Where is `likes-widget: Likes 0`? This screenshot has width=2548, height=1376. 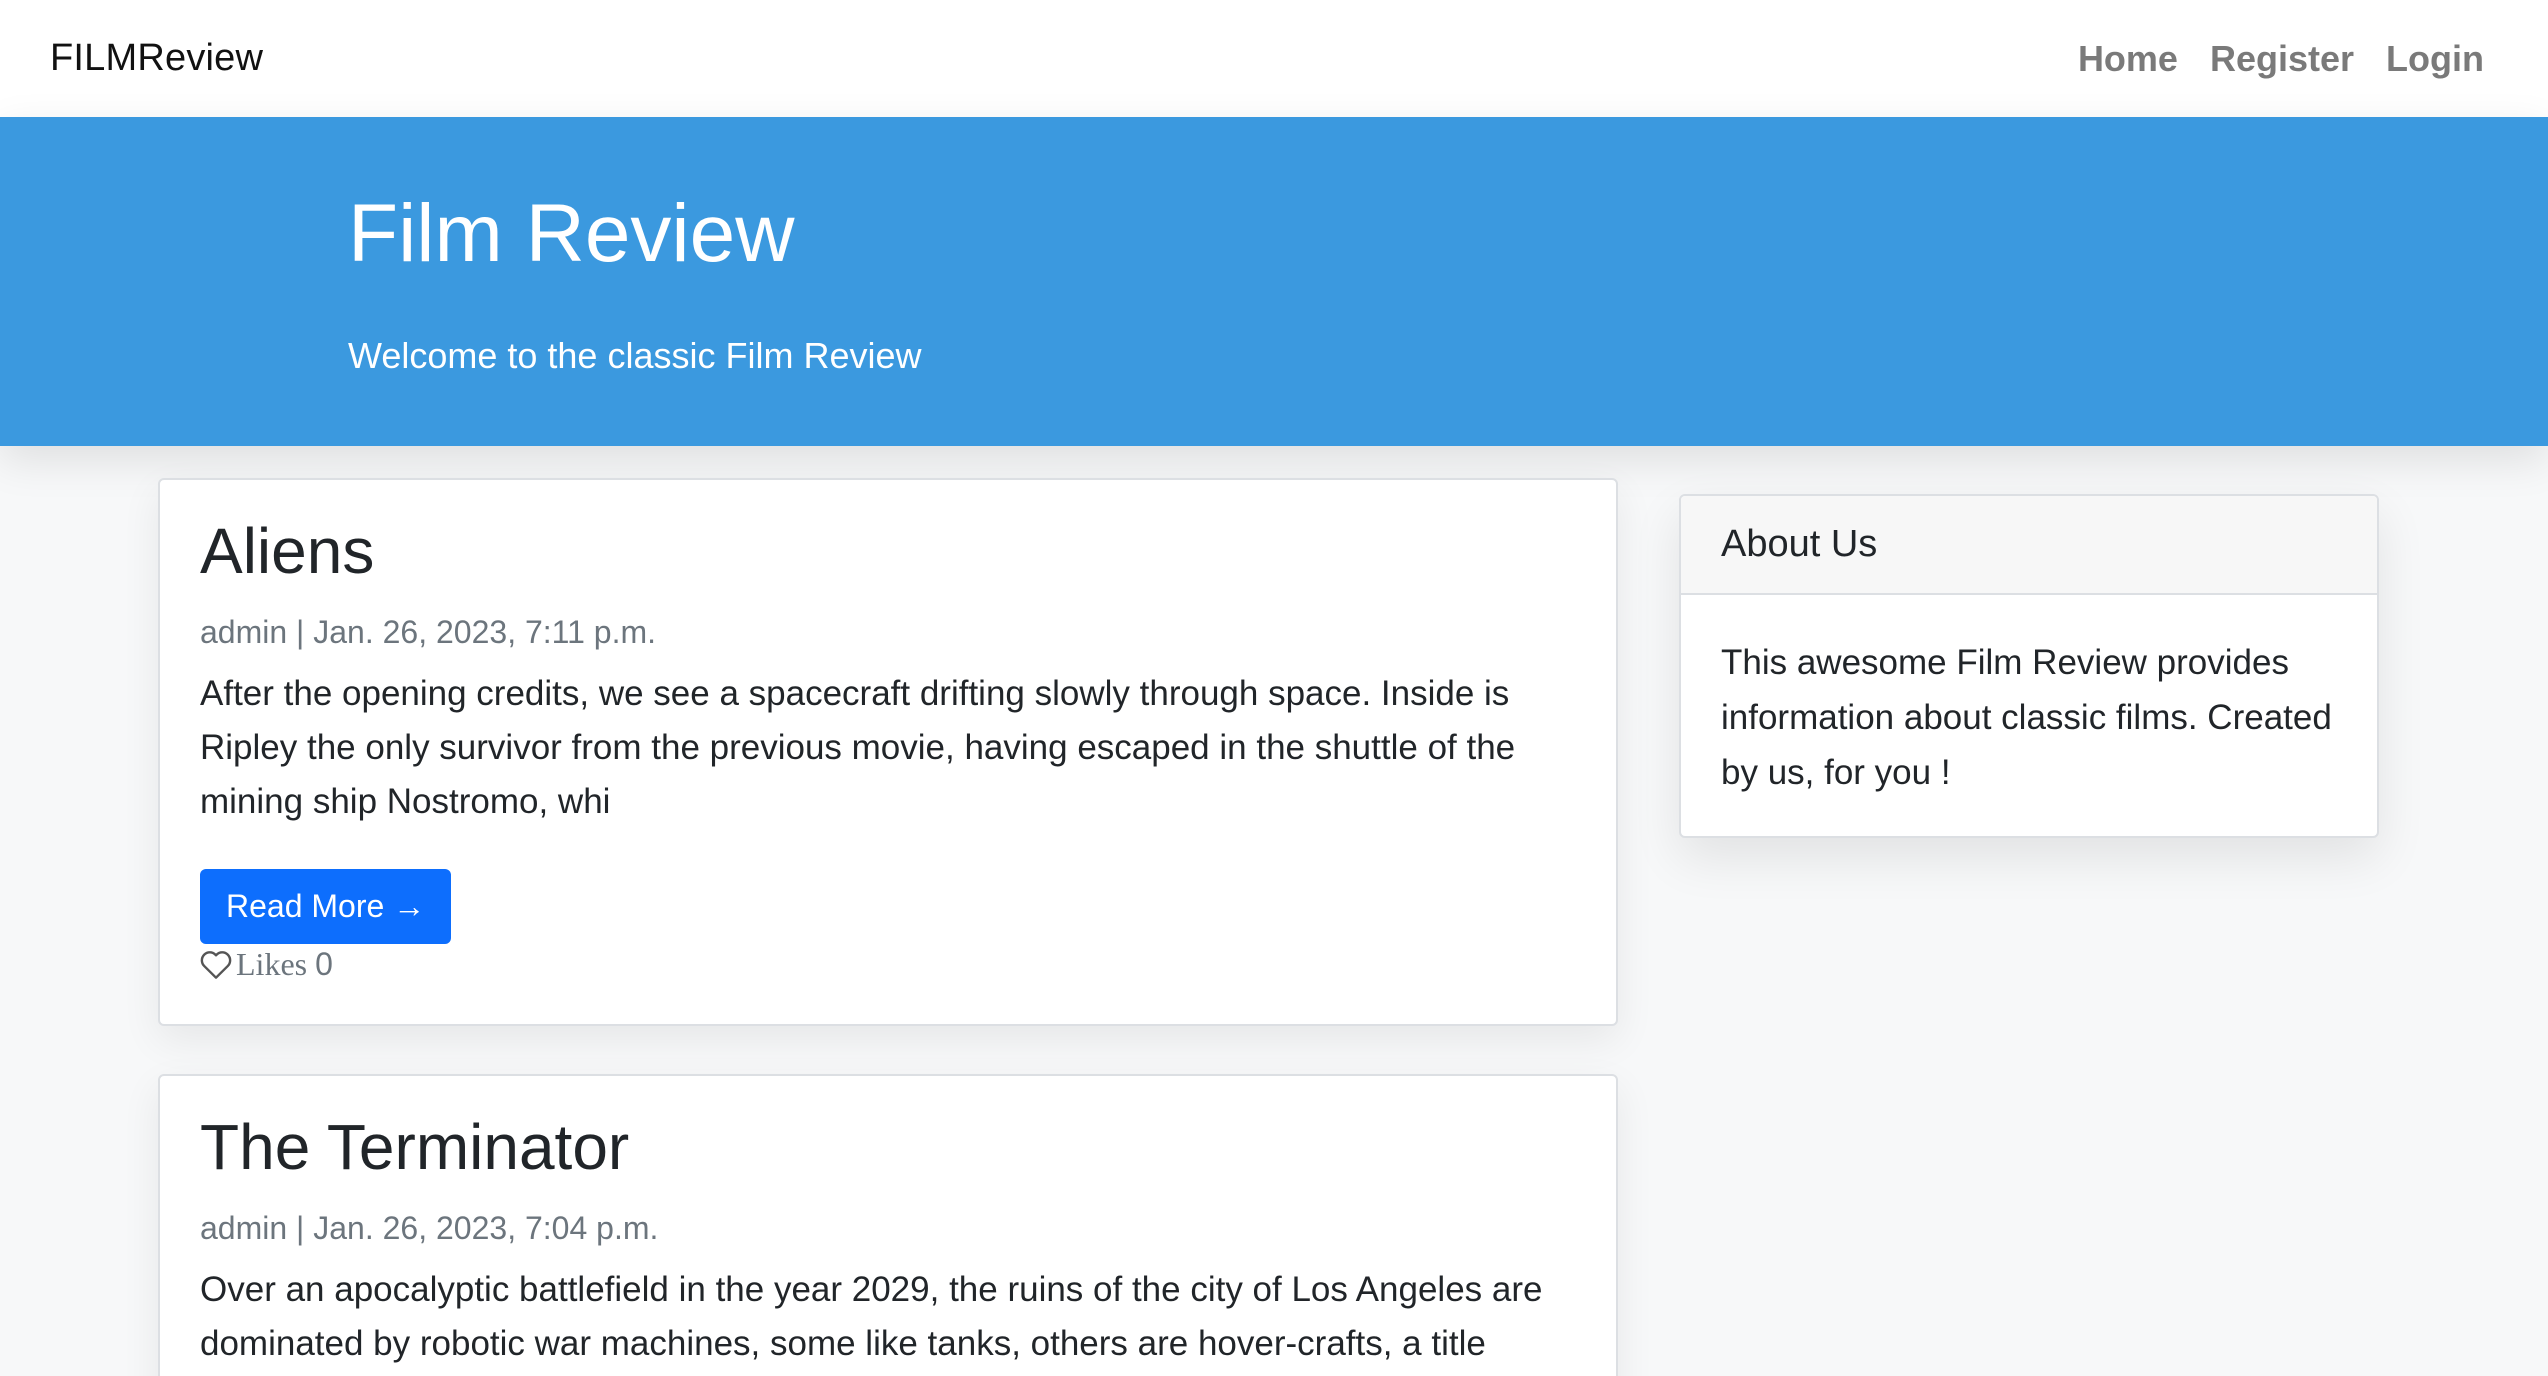 likes-widget: Likes 0 is located at coordinates (888, 964).